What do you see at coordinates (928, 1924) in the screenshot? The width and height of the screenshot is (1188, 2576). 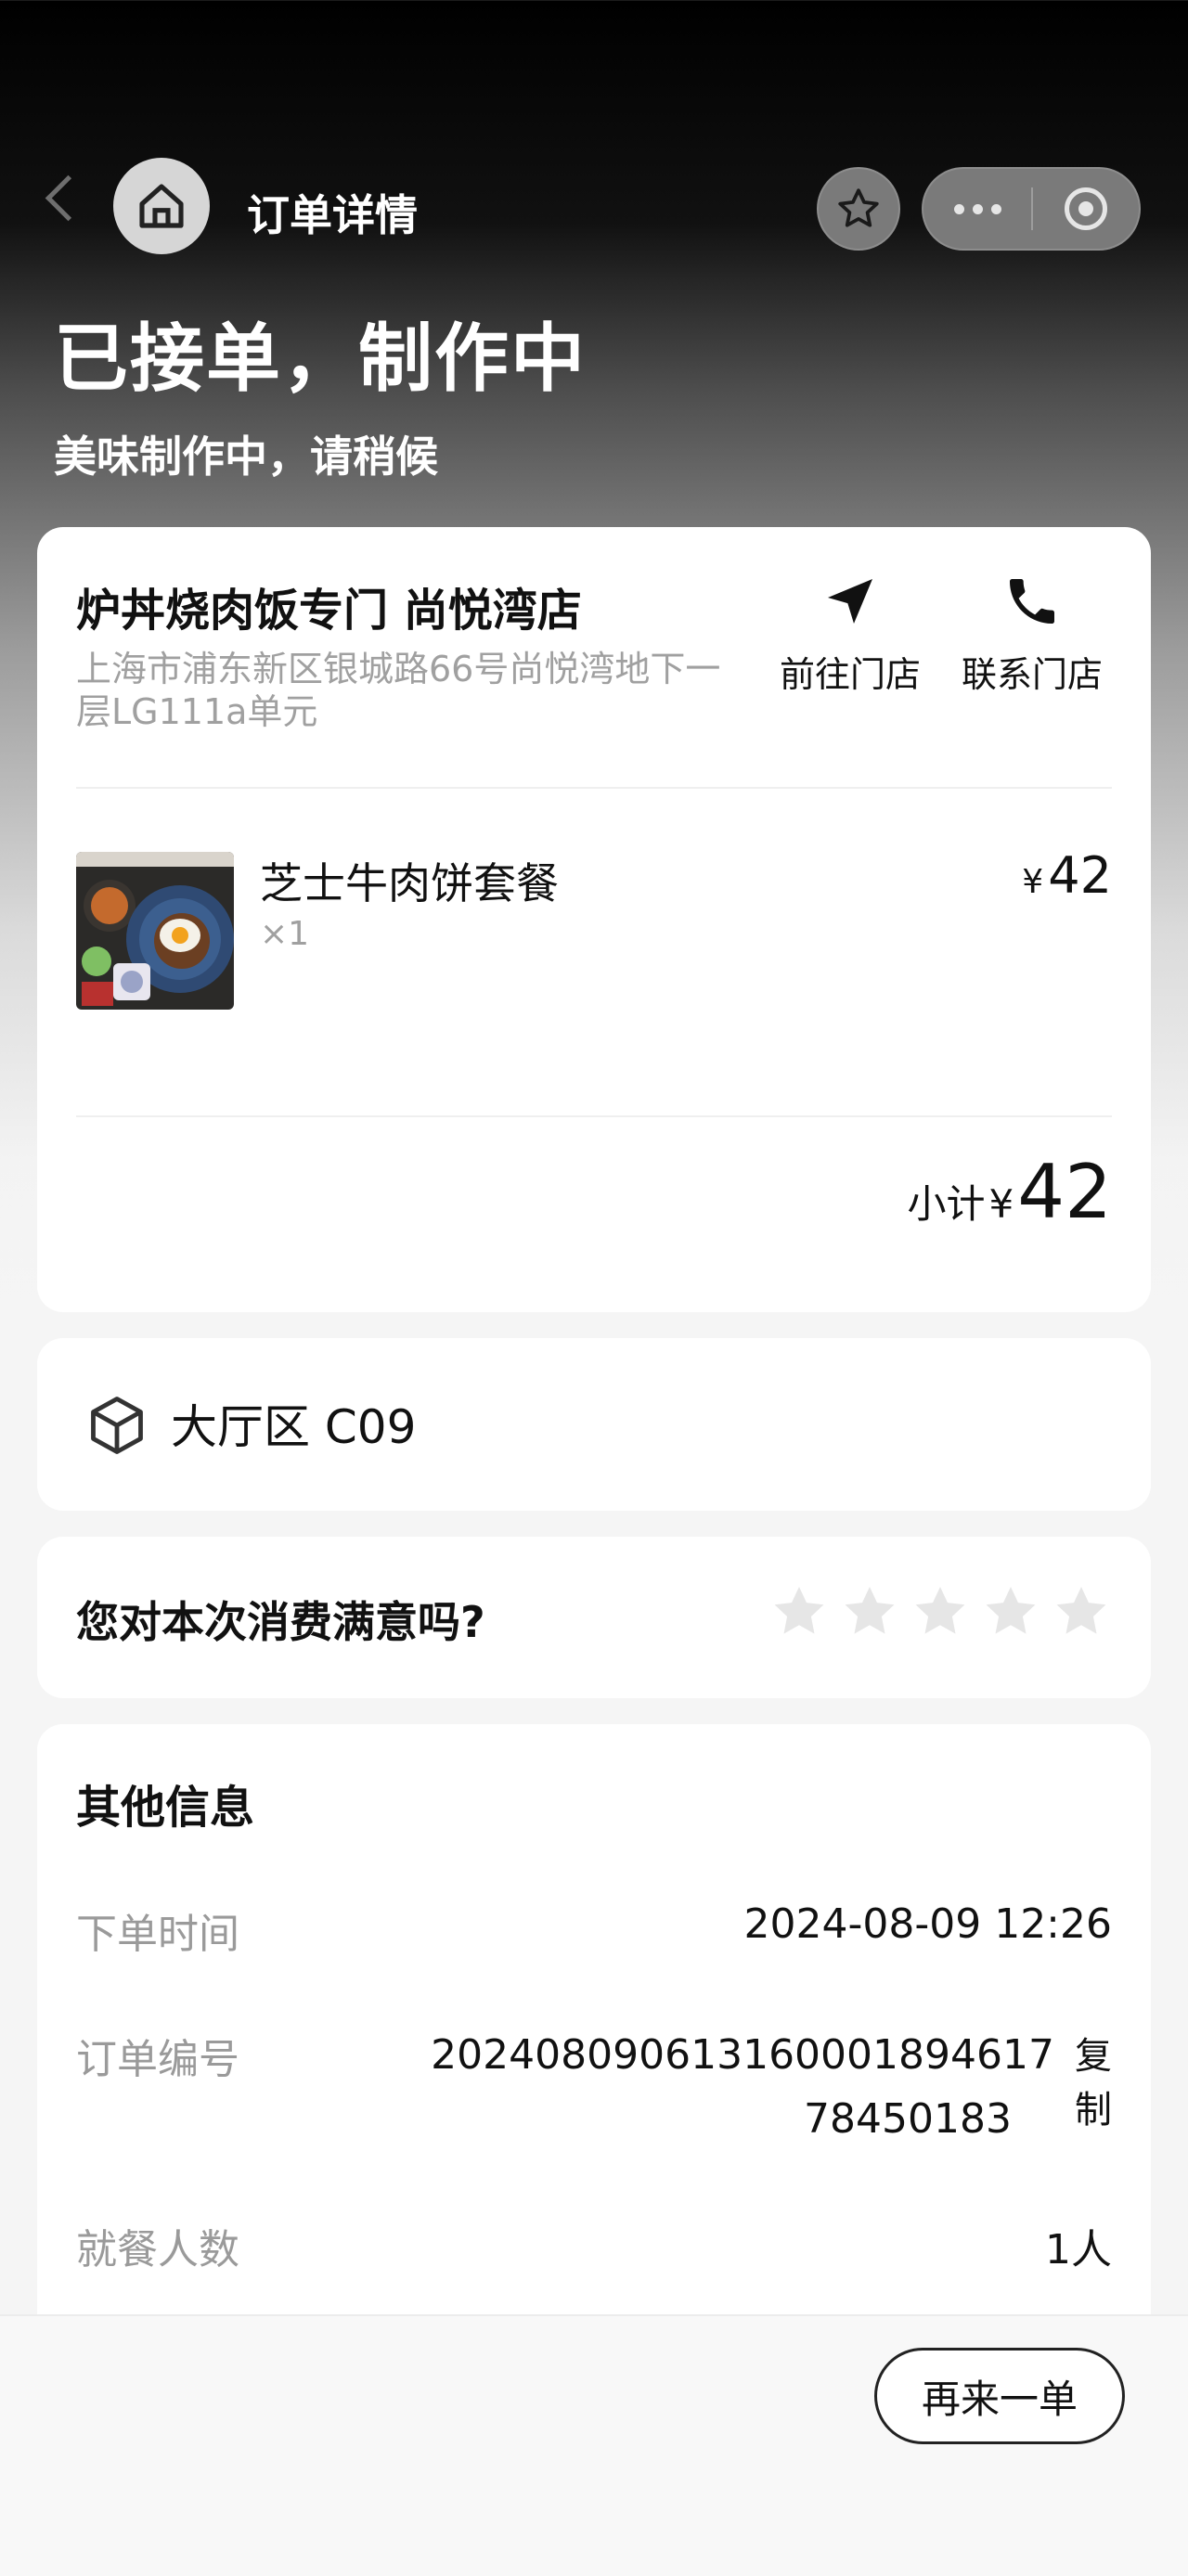 I see `order-time-value: 2024-08-09 12:26` at bounding box center [928, 1924].